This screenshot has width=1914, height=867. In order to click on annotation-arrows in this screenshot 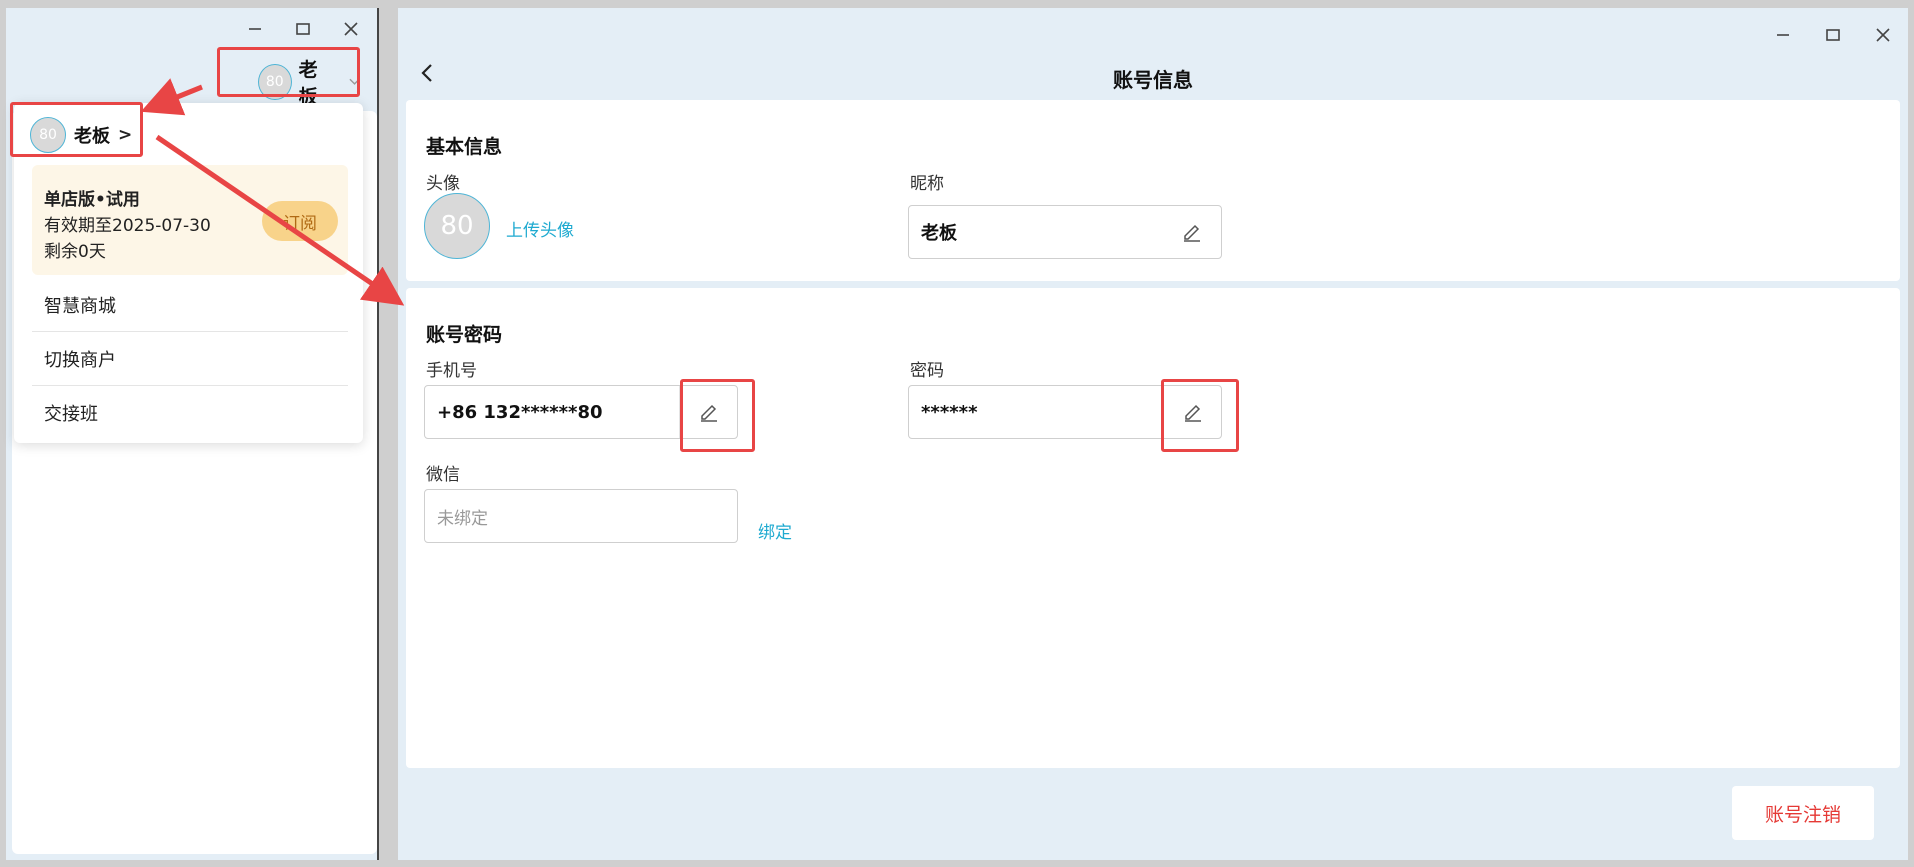, I will do `click(272, 192)`.